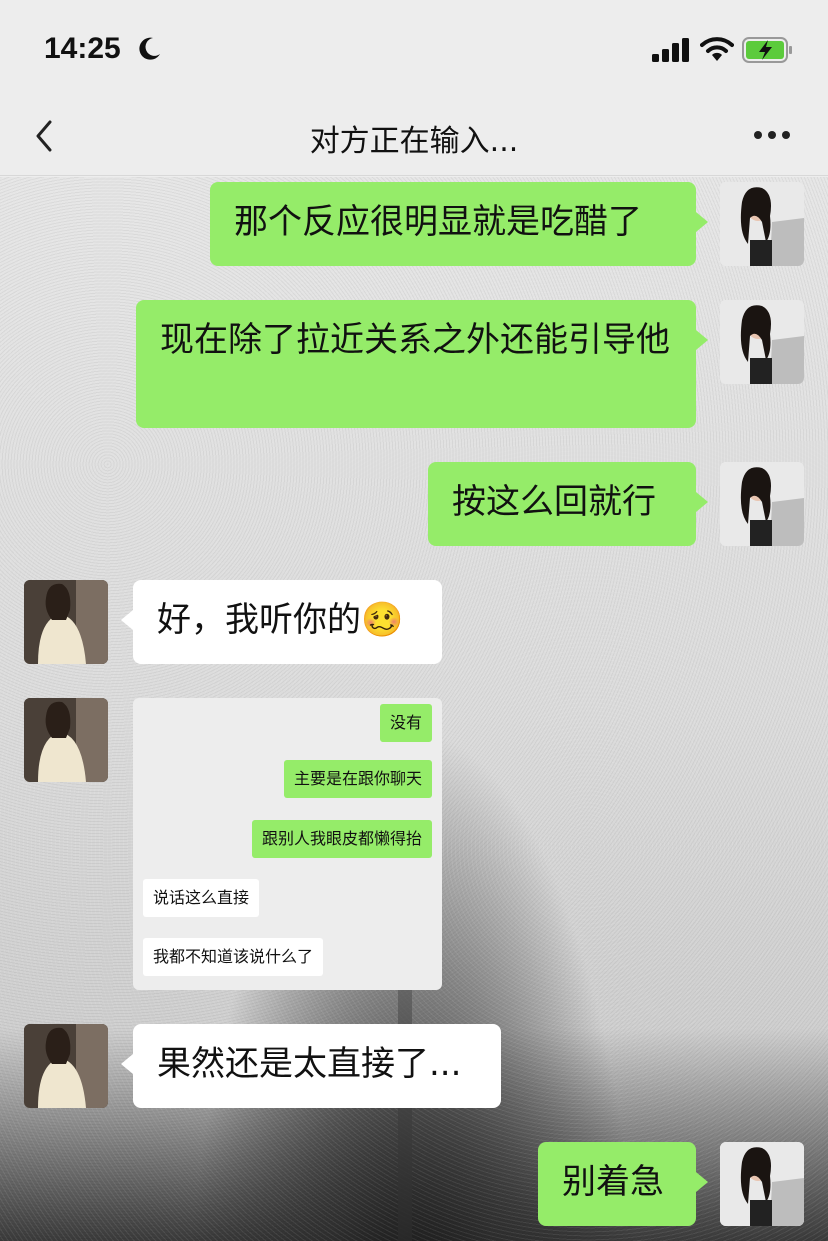  I want to click on battery-charging-icon, so click(767, 50).